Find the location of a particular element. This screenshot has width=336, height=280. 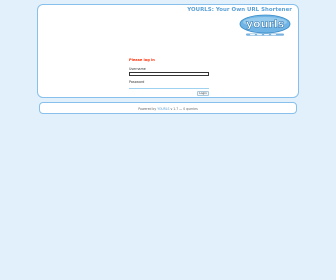

logo-wordmark: yourls is located at coordinates (265, 24).